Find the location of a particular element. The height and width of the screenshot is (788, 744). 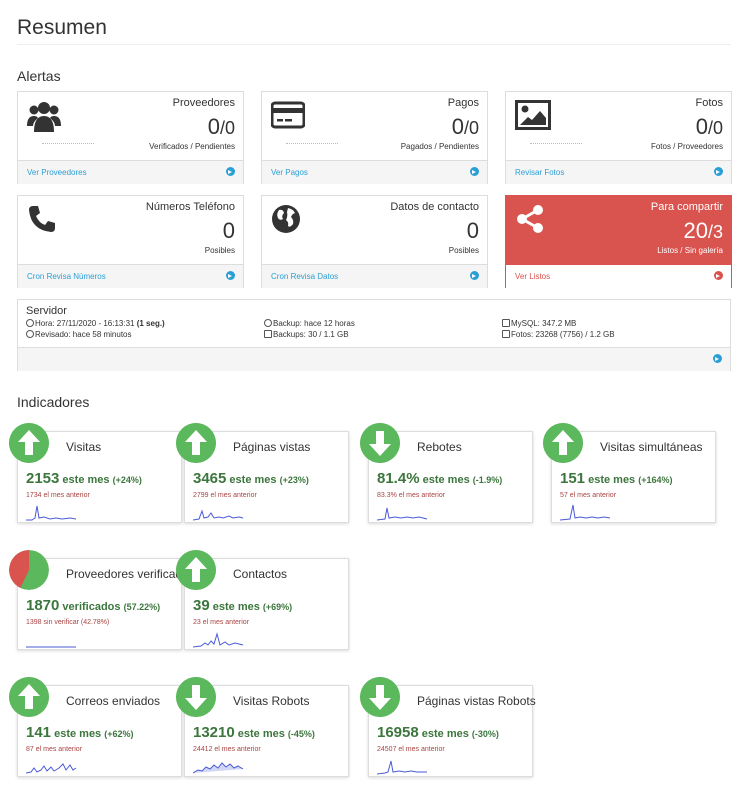

alert-pagos: Pagos 0/0 Pagados / Pendientes Ver Pagos is located at coordinates (374, 137).